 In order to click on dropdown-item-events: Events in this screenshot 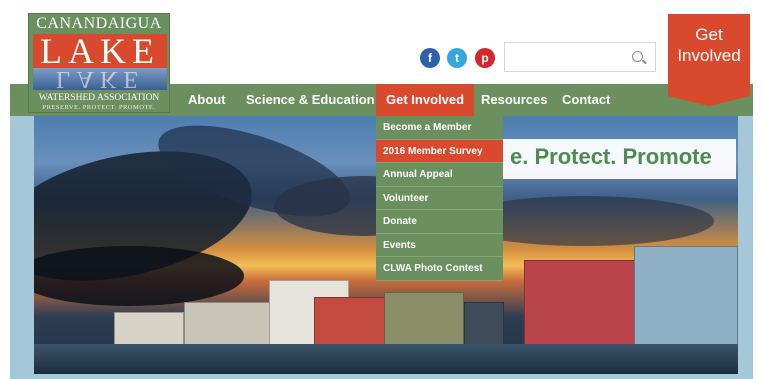, I will do `click(439, 245)`.